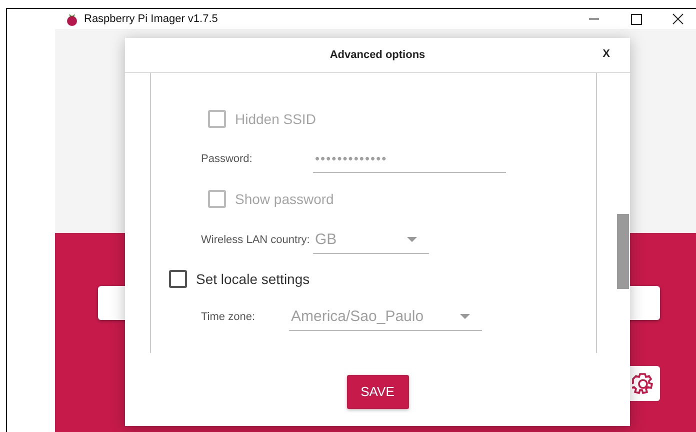  Describe the element at coordinates (151, 19) in the screenshot. I see `window-title: Raspberry Pi Imager v1.7.5` at that location.